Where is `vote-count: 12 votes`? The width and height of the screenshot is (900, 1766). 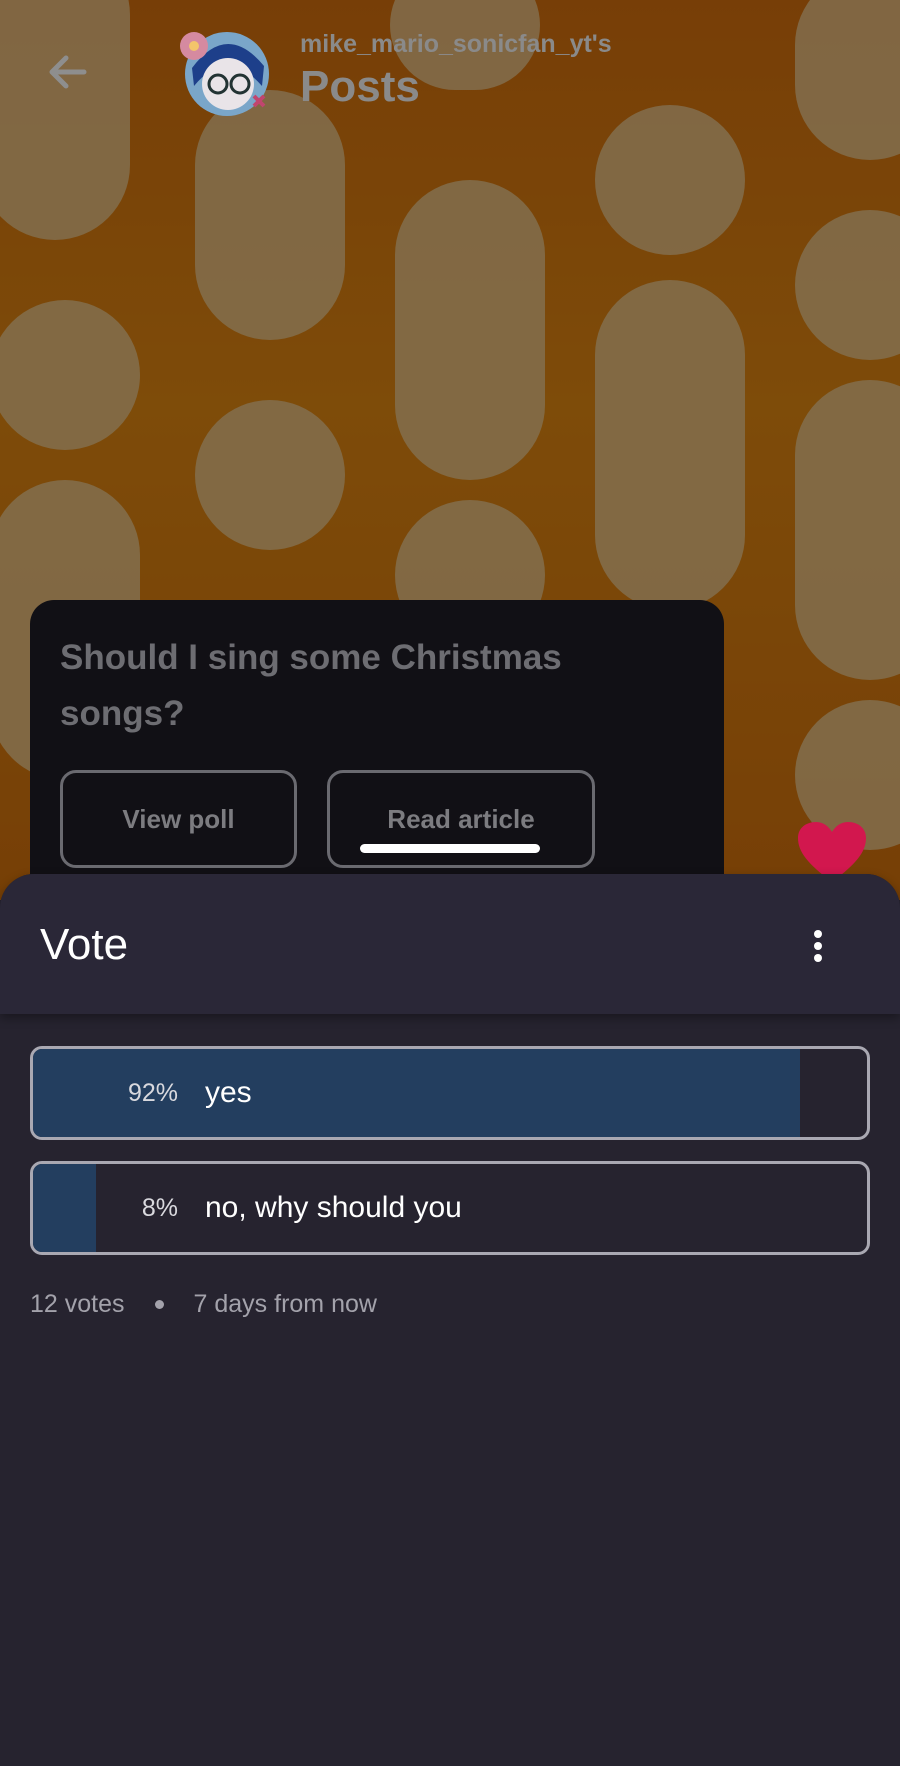 vote-count: 12 votes is located at coordinates (77, 1304).